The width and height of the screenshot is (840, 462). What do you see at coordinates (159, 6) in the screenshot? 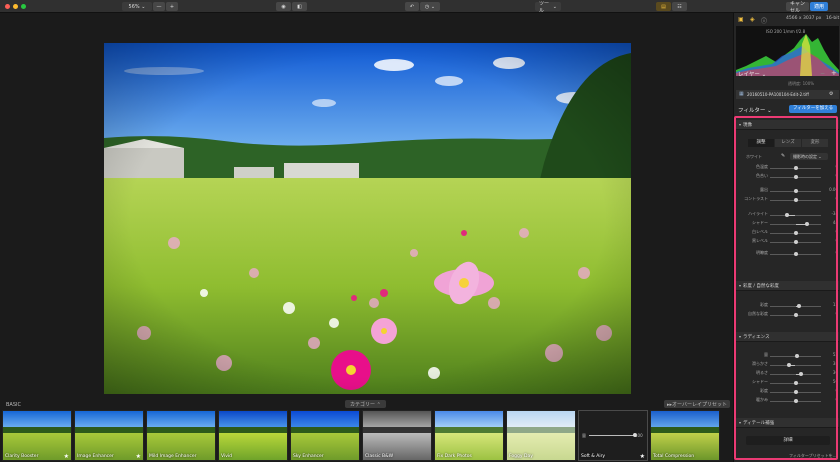
I see `zoom-out-button: —` at bounding box center [159, 6].